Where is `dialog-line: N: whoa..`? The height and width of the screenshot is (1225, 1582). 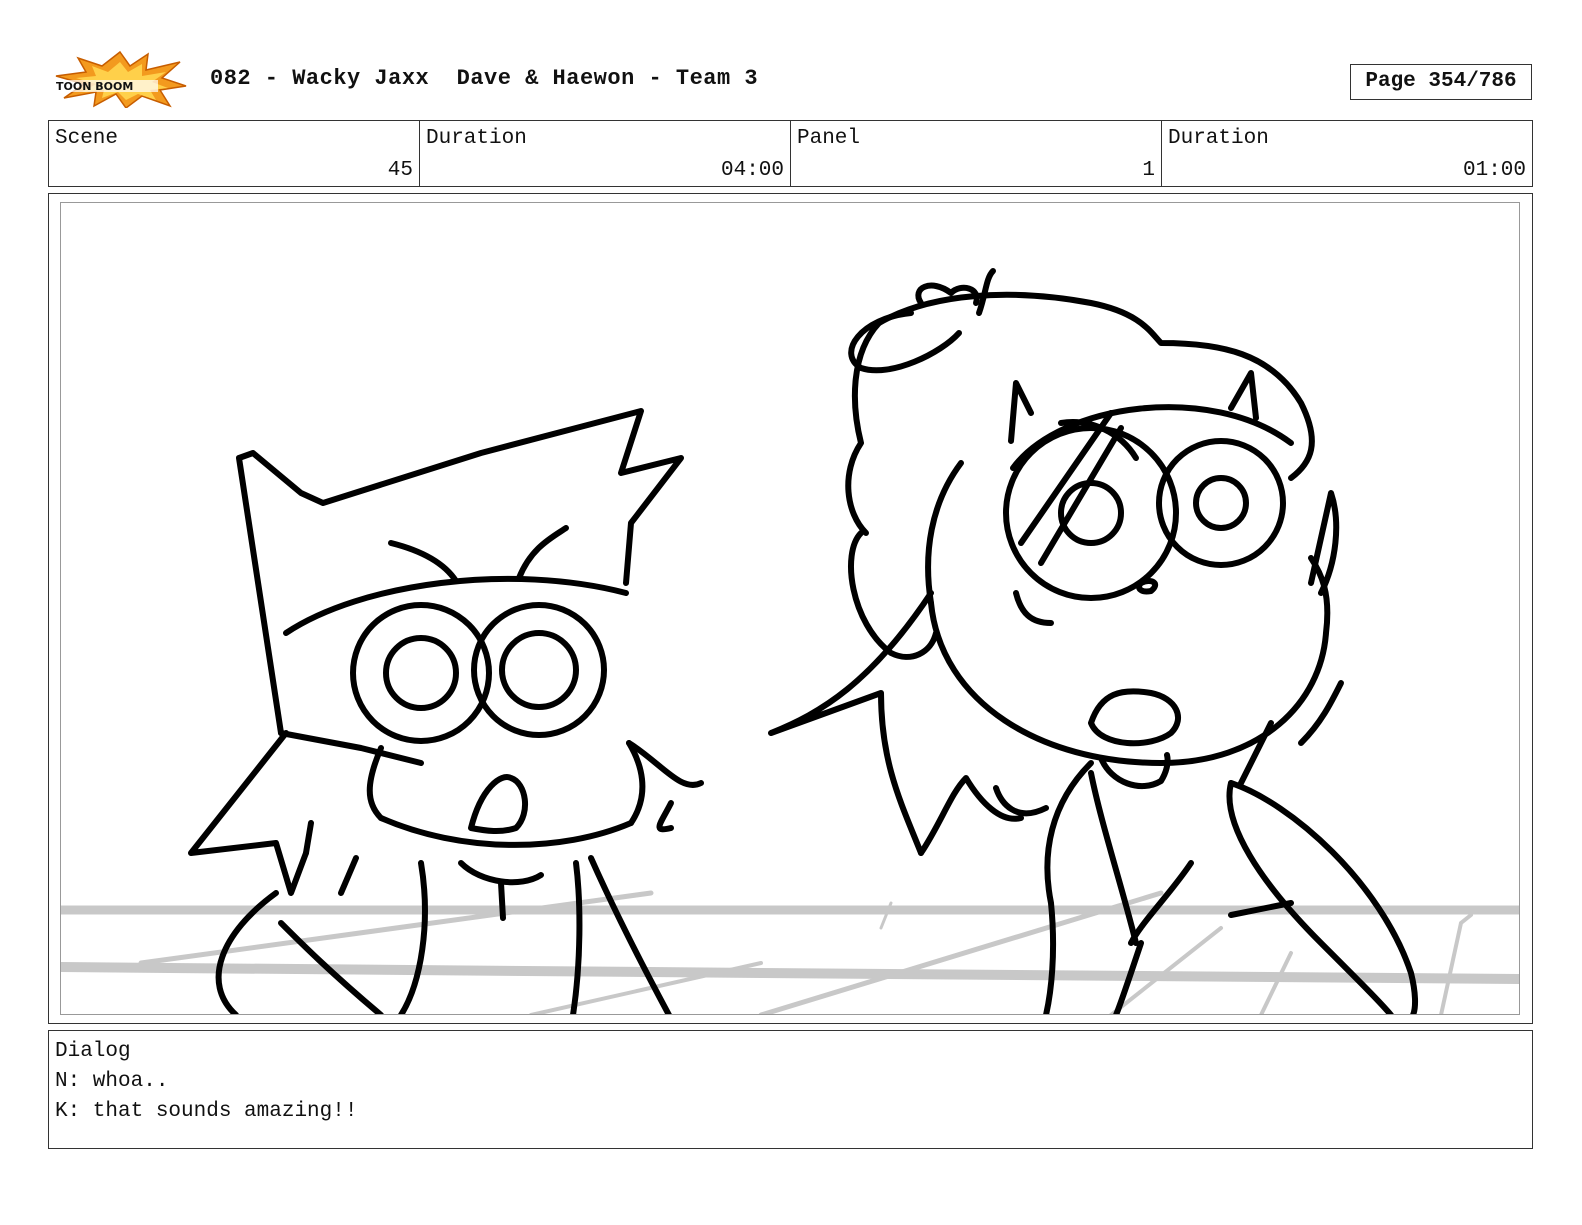 dialog-line: N: whoa.. is located at coordinates (112, 1081).